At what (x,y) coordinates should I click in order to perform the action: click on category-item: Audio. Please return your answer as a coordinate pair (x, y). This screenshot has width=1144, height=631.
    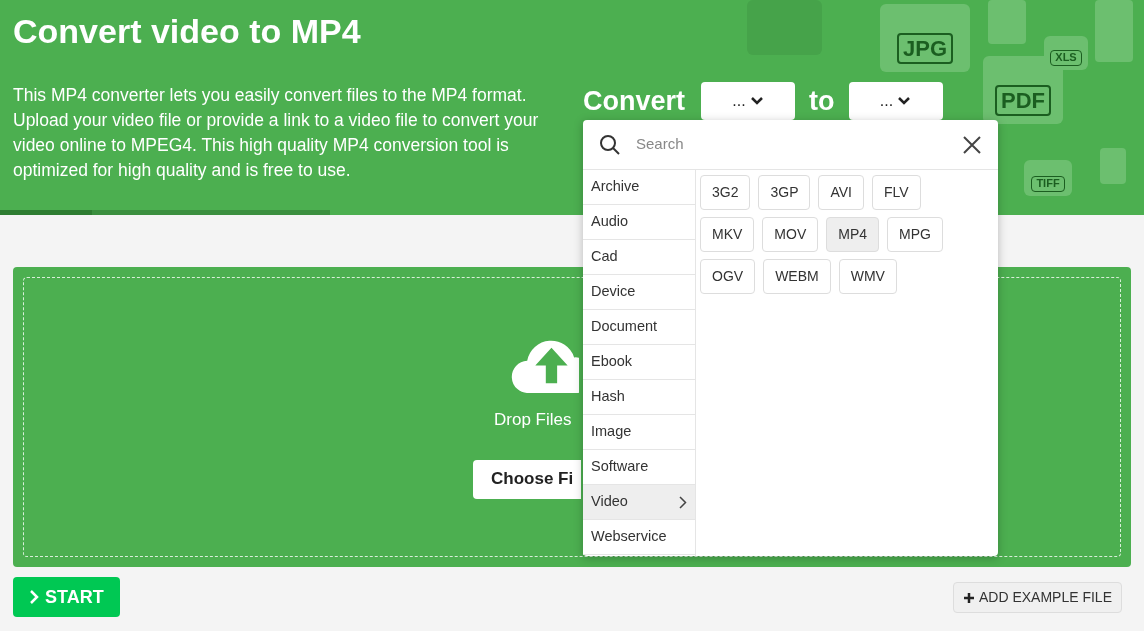
    Looking at the image, I should click on (639, 222).